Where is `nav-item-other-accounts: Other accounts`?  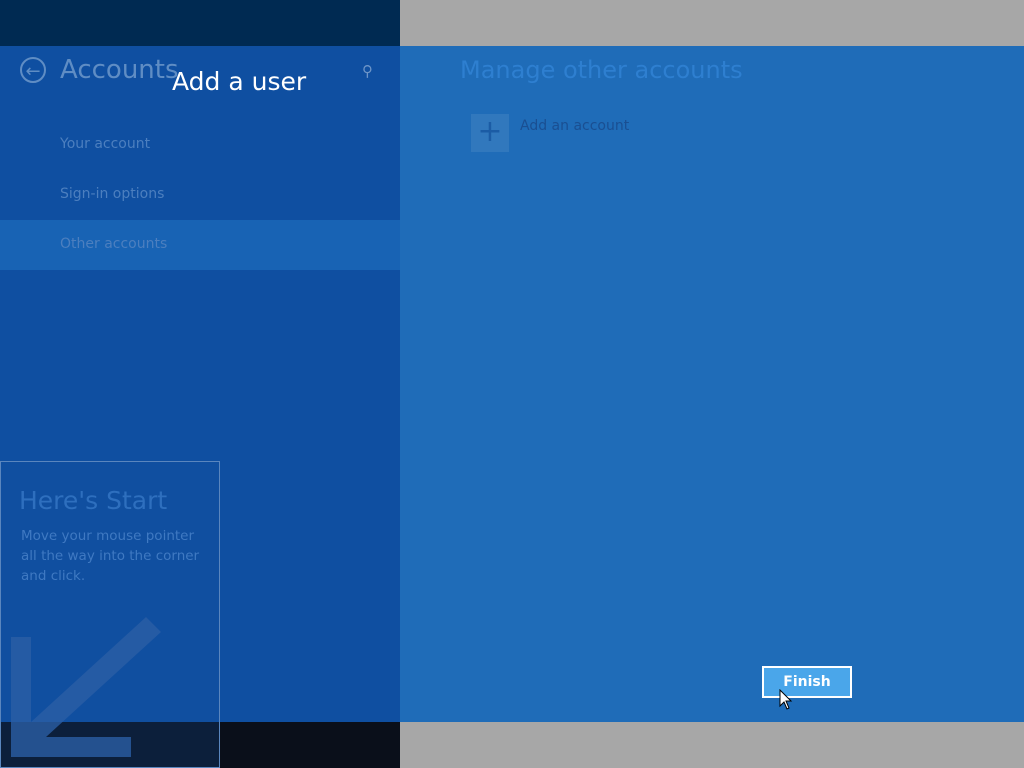 nav-item-other-accounts: Other accounts is located at coordinates (113, 244).